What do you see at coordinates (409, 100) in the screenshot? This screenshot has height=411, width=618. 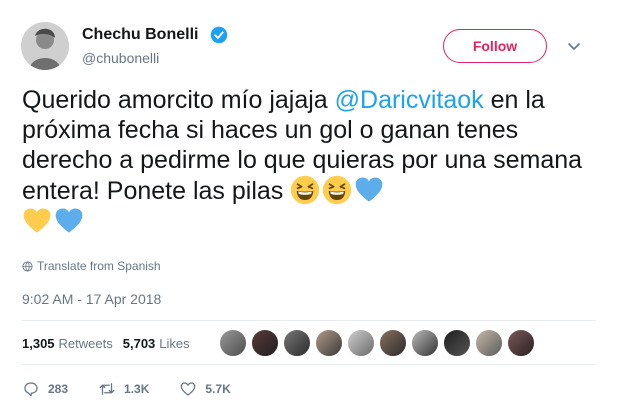 I see `mention-link: @Daricvitaok` at bounding box center [409, 100].